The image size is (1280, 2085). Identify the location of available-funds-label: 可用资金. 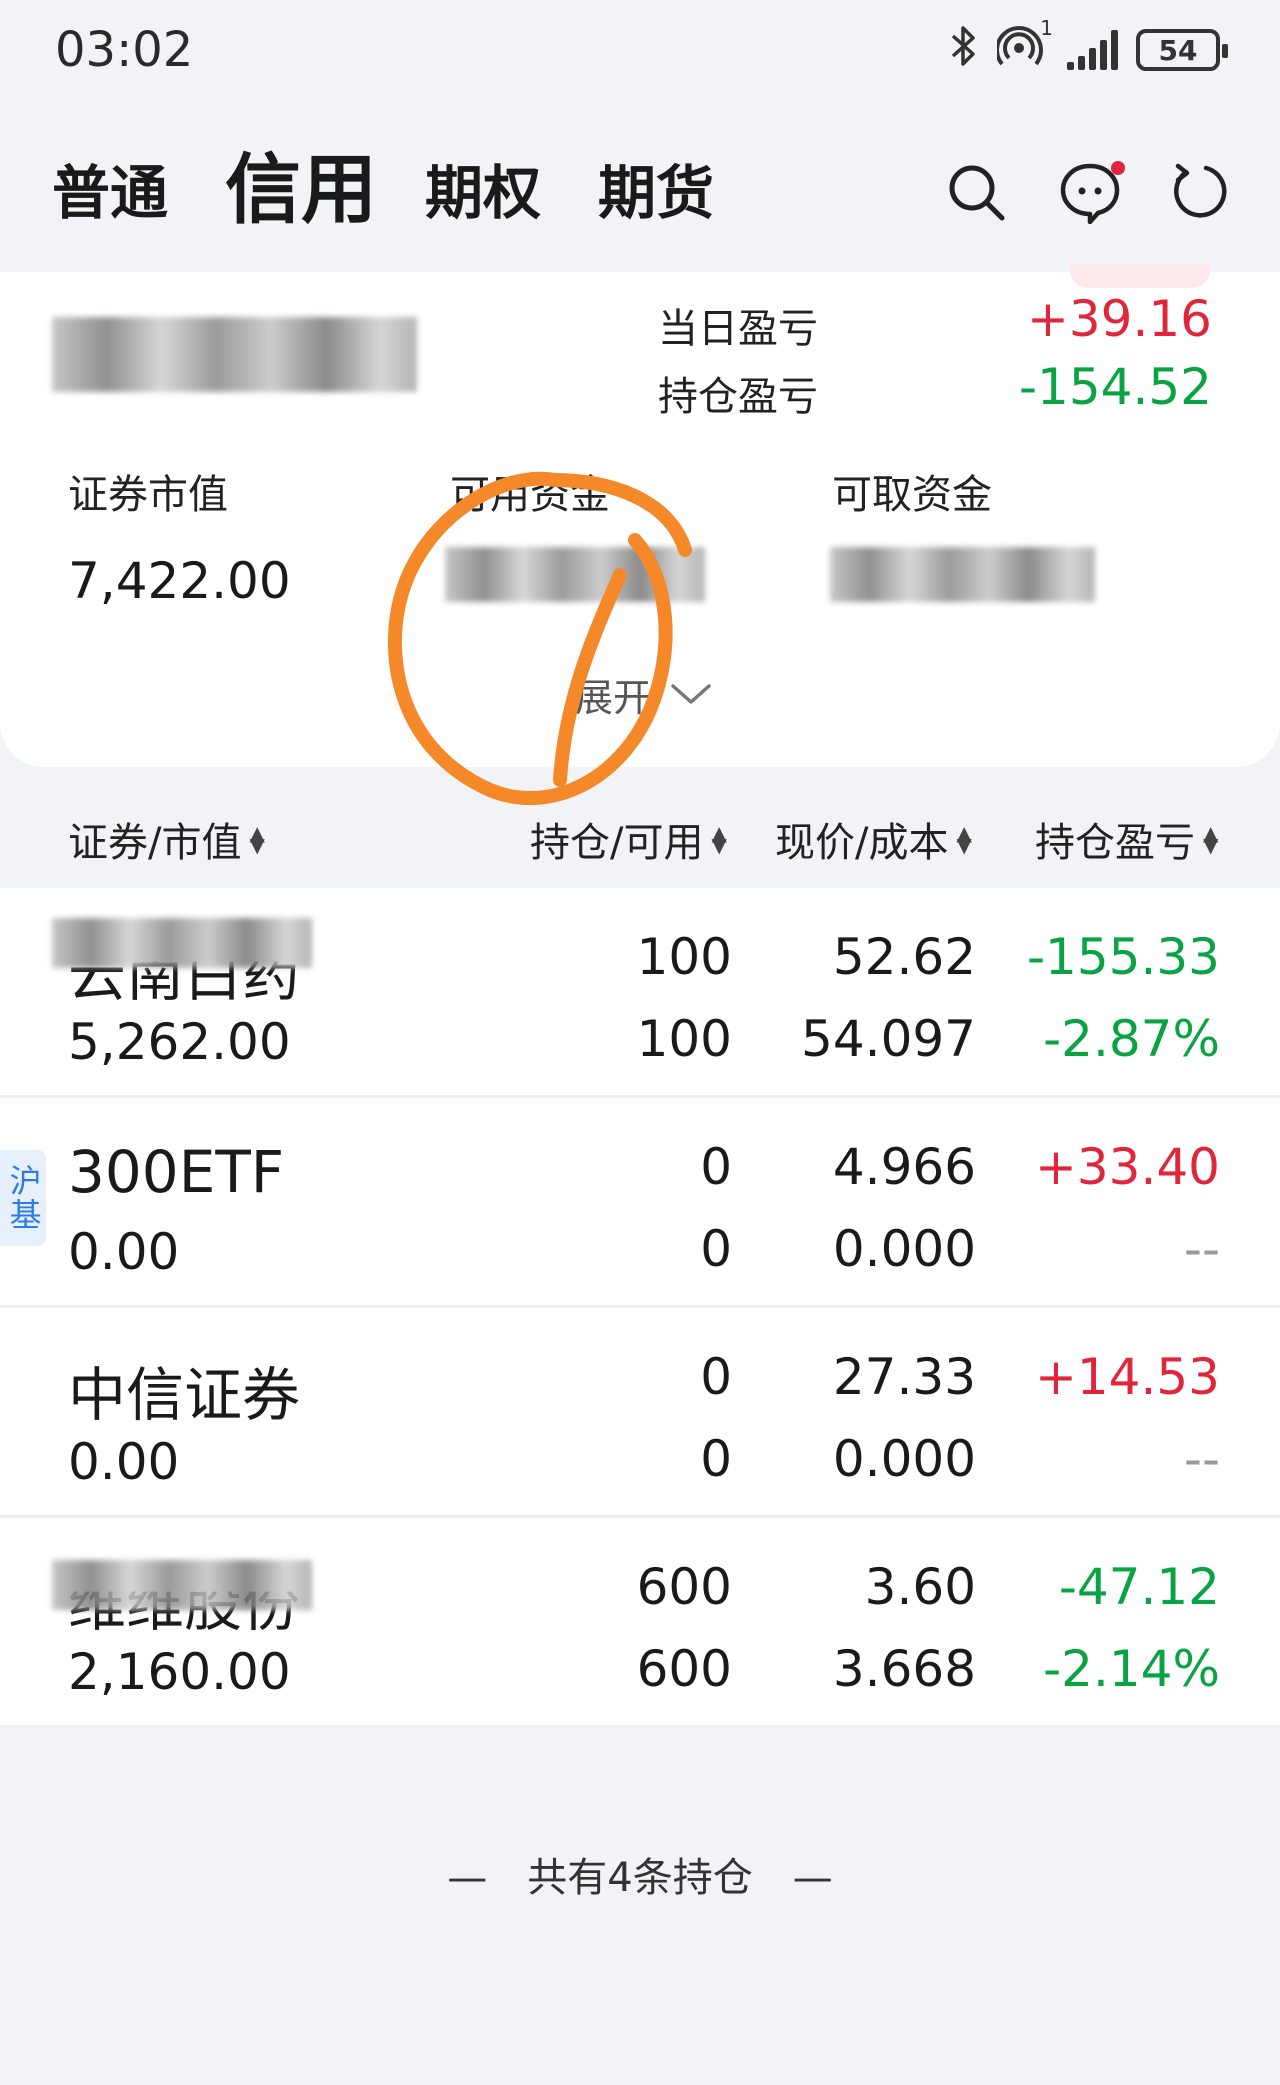
(530, 495).